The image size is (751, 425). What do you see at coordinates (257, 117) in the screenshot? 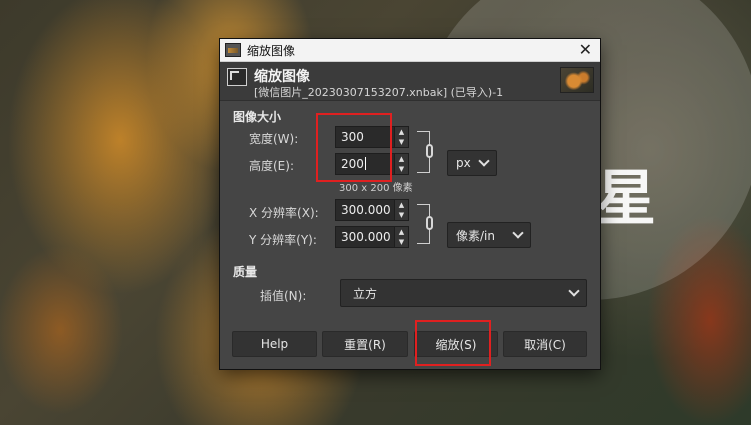
I see `image-size-section-title: 图像大小` at bounding box center [257, 117].